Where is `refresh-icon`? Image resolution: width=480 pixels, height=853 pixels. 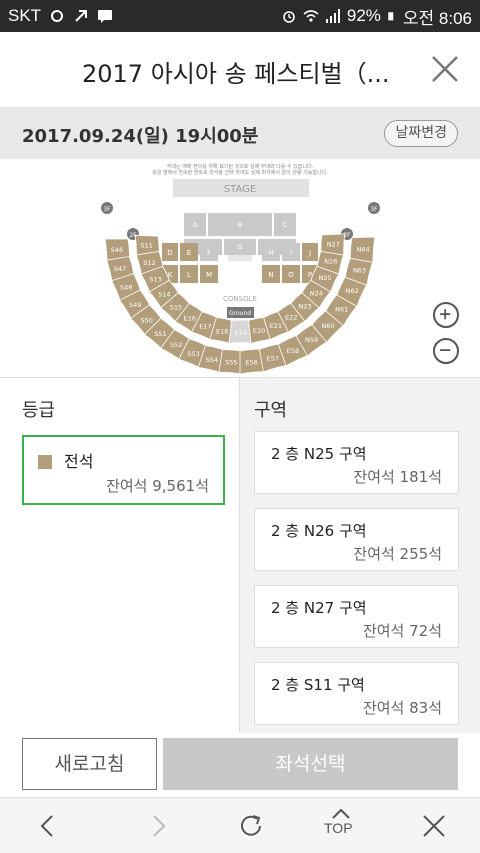 refresh-icon is located at coordinates (251, 826).